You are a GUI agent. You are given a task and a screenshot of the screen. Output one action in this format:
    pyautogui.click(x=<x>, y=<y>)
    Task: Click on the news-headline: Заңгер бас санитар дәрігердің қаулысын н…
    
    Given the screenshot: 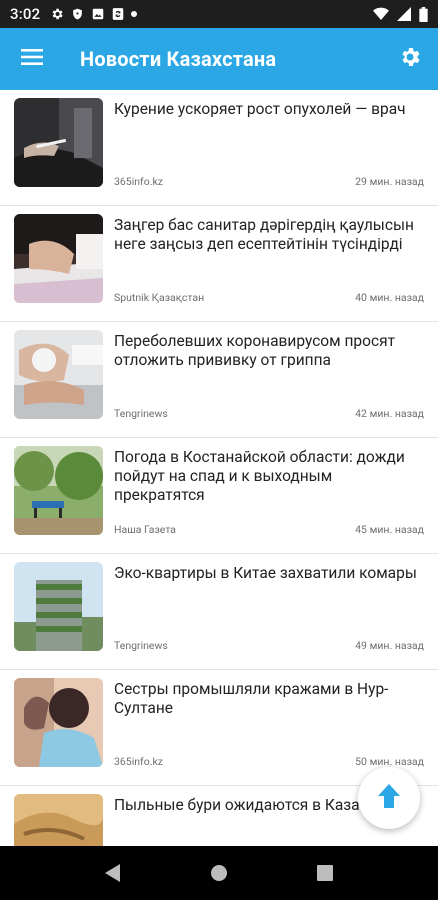 What is the action you would take?
    pyautogui.click(x=269, y=235)
    